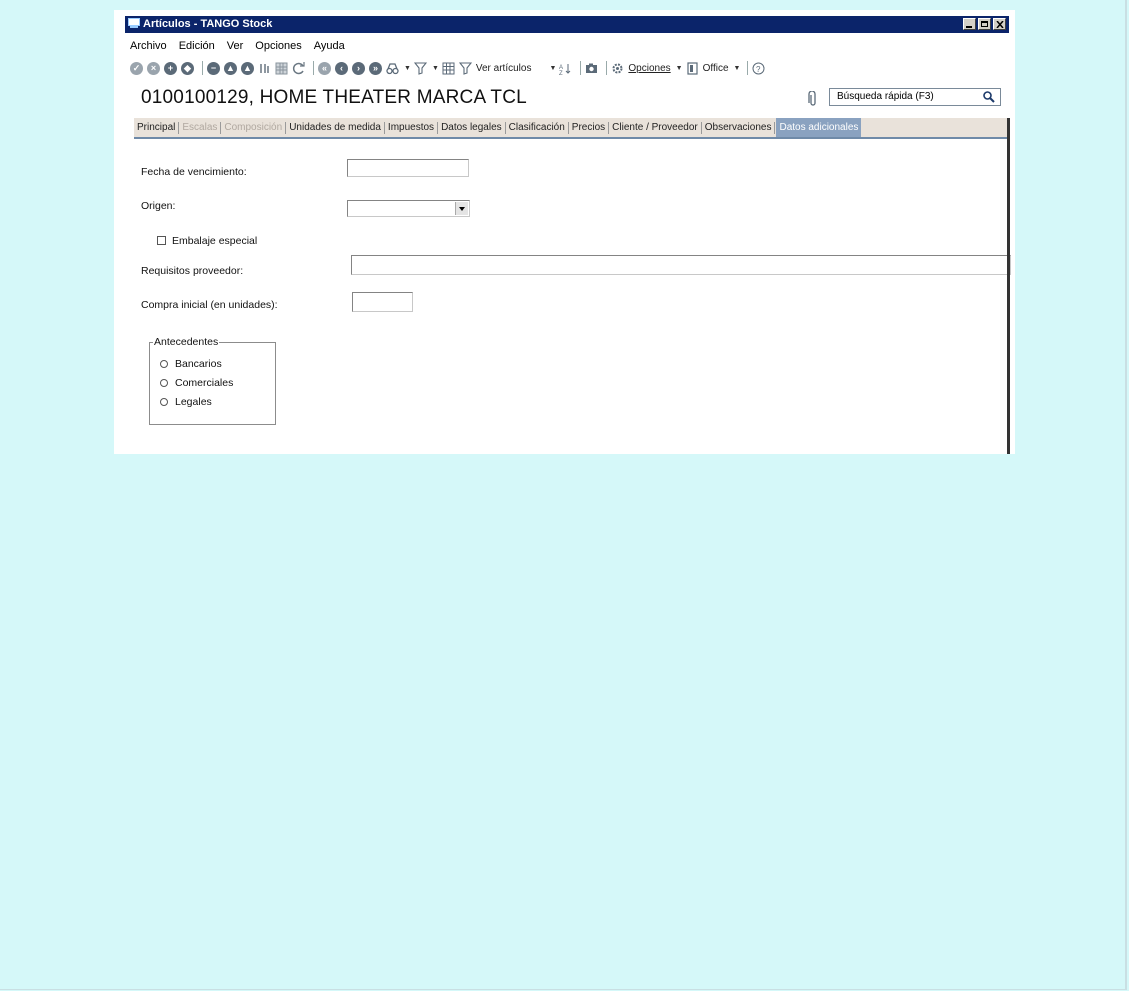 This screenshot has width=1129, height=991. I want to click on record-title: 0100100129, HOME THEATER MARCA TCL, so click(334, 97).